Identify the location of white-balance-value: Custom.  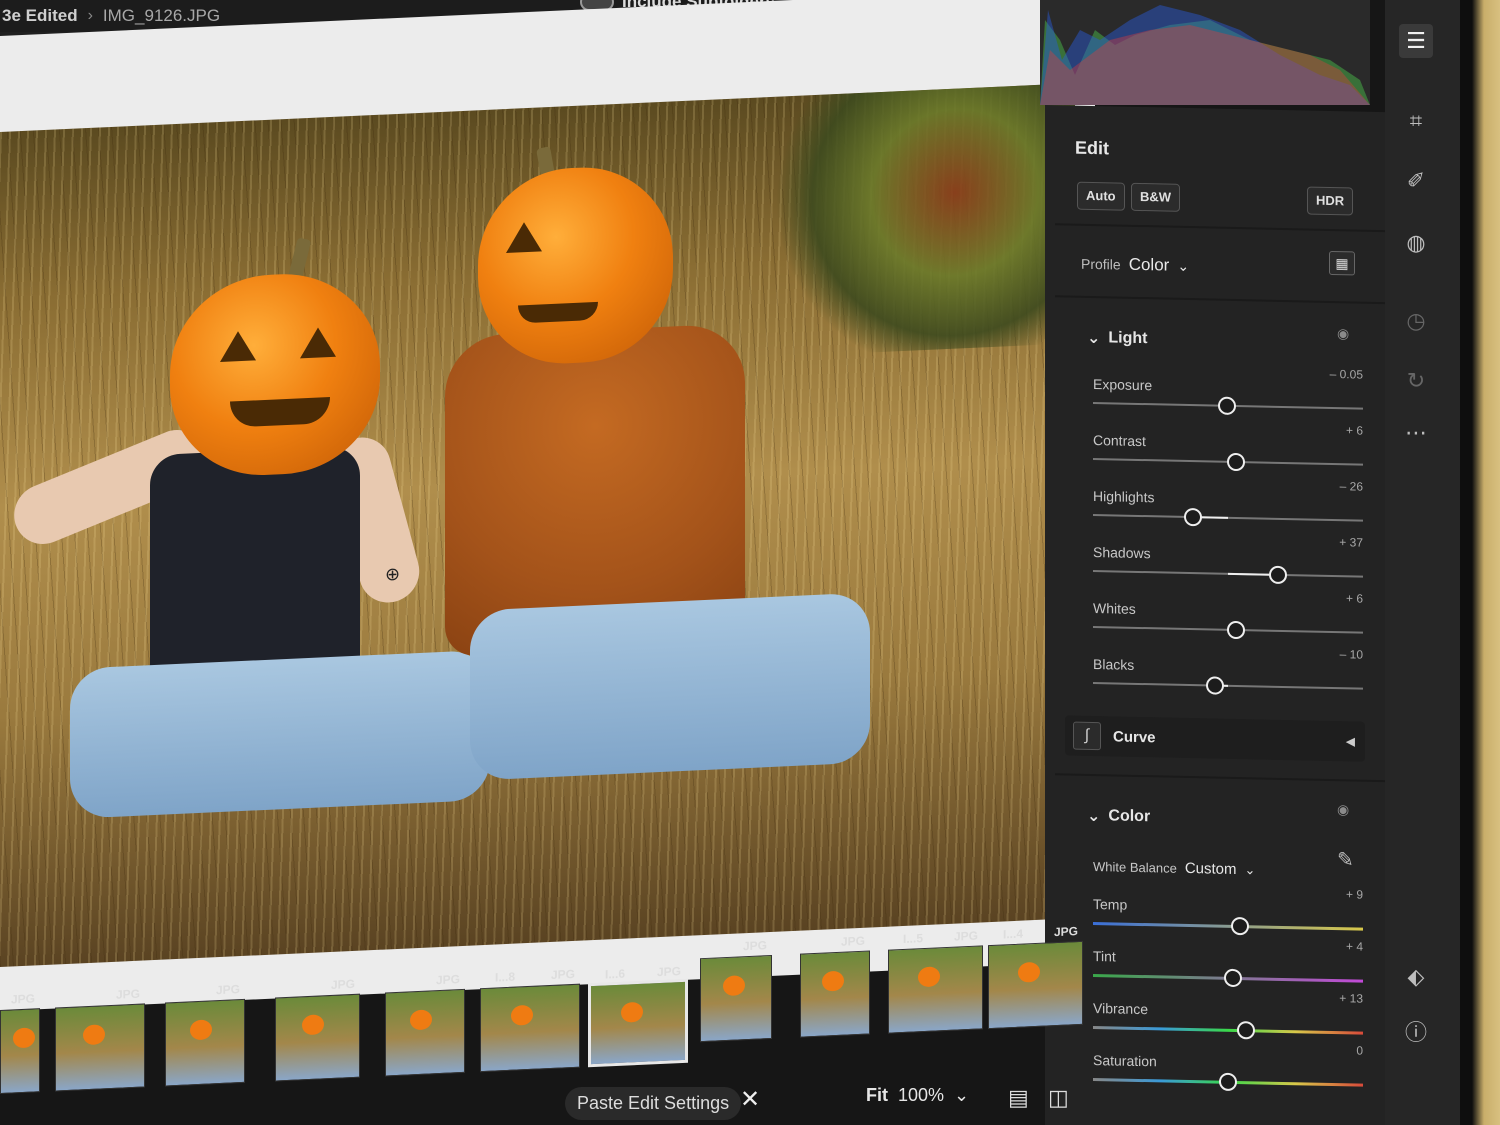
(1211, 869).